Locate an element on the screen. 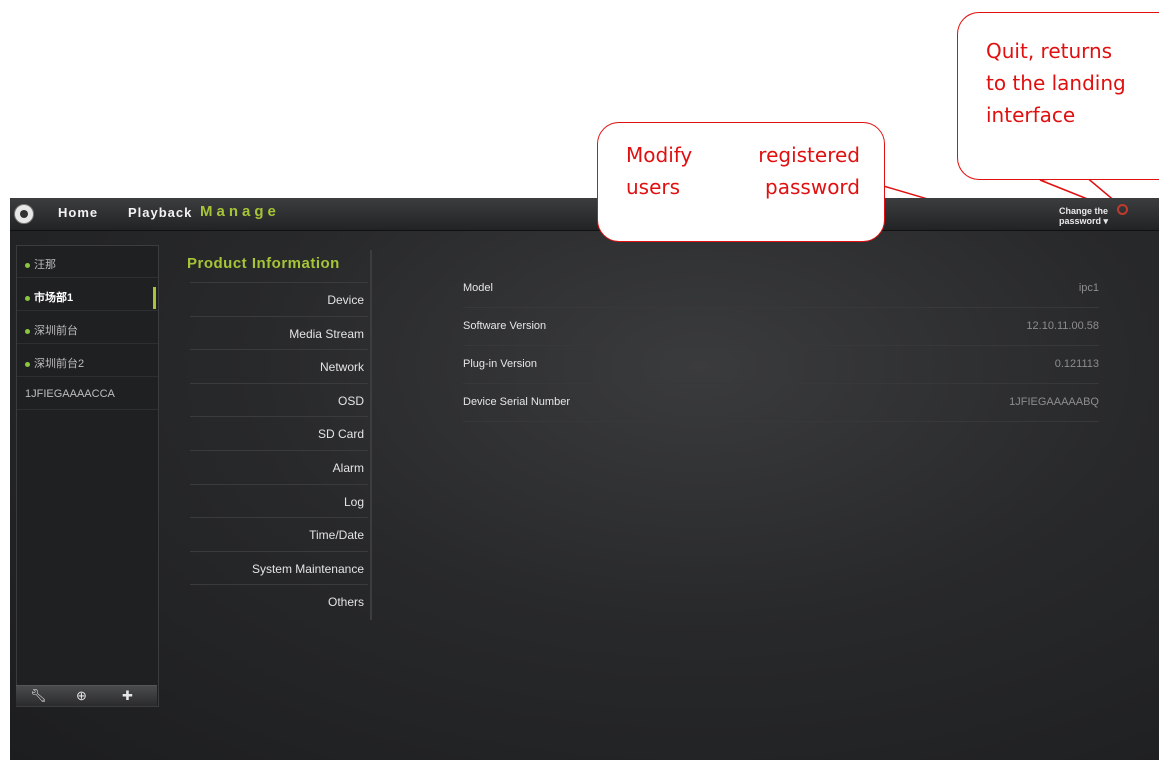  callout-quit: Quit, returns to the landing interface is located at coordinates (1058, 96).